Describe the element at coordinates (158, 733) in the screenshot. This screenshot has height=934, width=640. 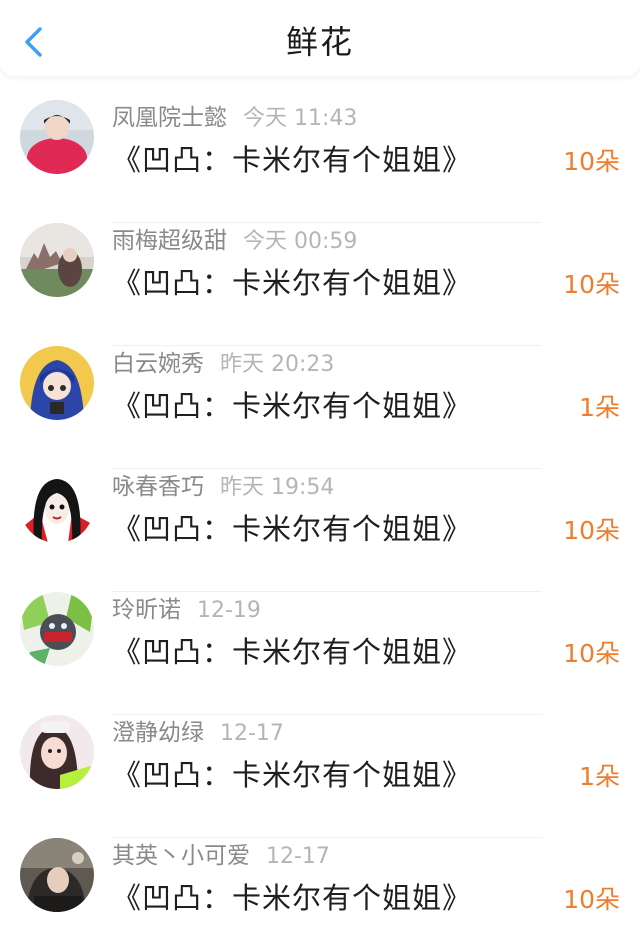
I see `sender-name: 澄静幼绿` at that location.